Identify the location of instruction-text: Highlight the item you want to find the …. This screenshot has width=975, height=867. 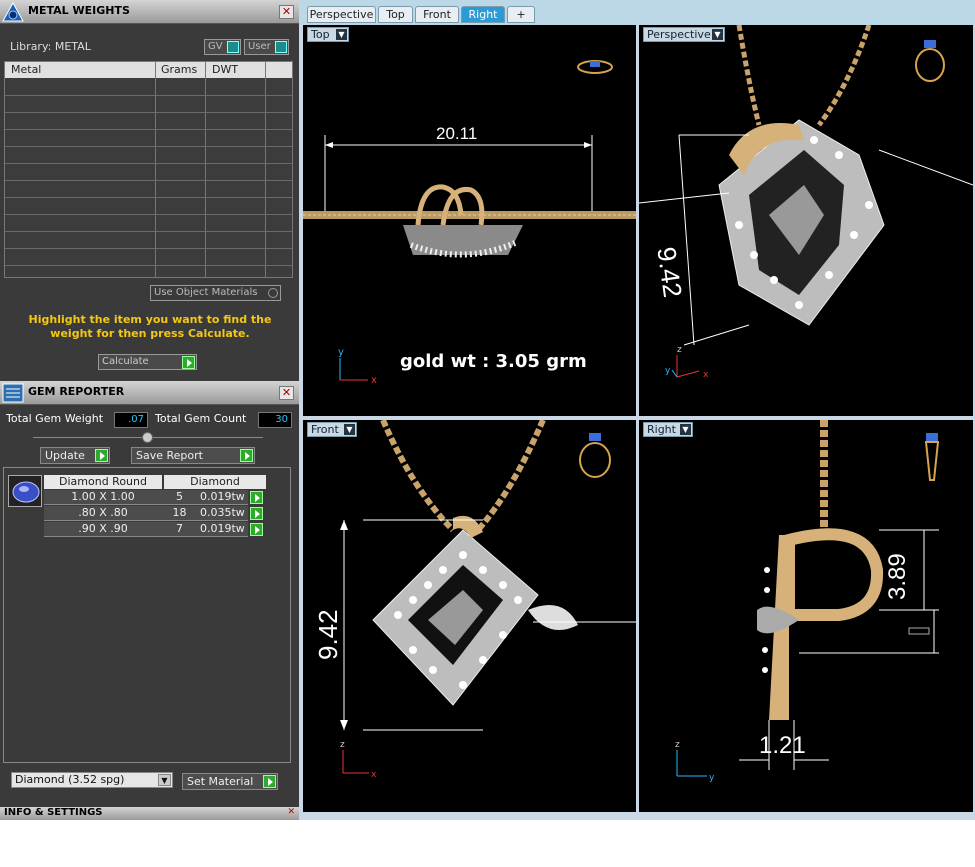
(150, 326).